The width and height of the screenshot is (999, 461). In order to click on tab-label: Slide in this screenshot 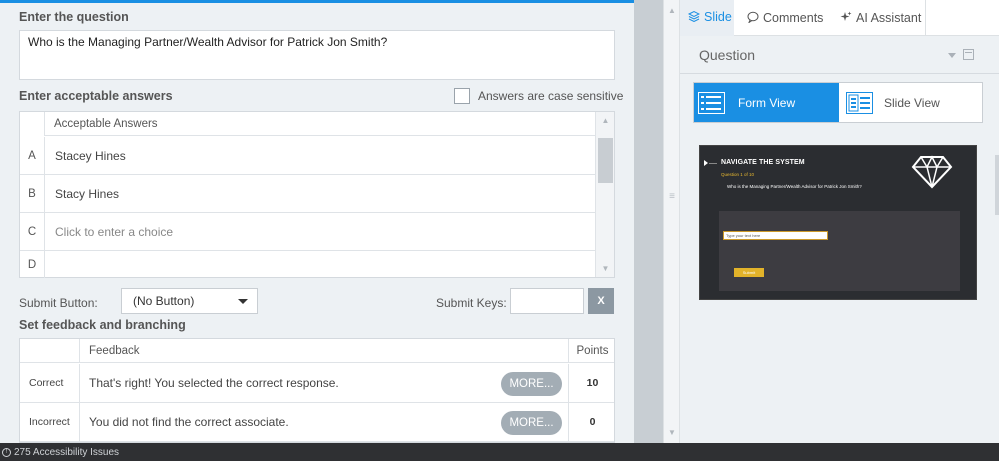, I will do `click(718, 17)`.